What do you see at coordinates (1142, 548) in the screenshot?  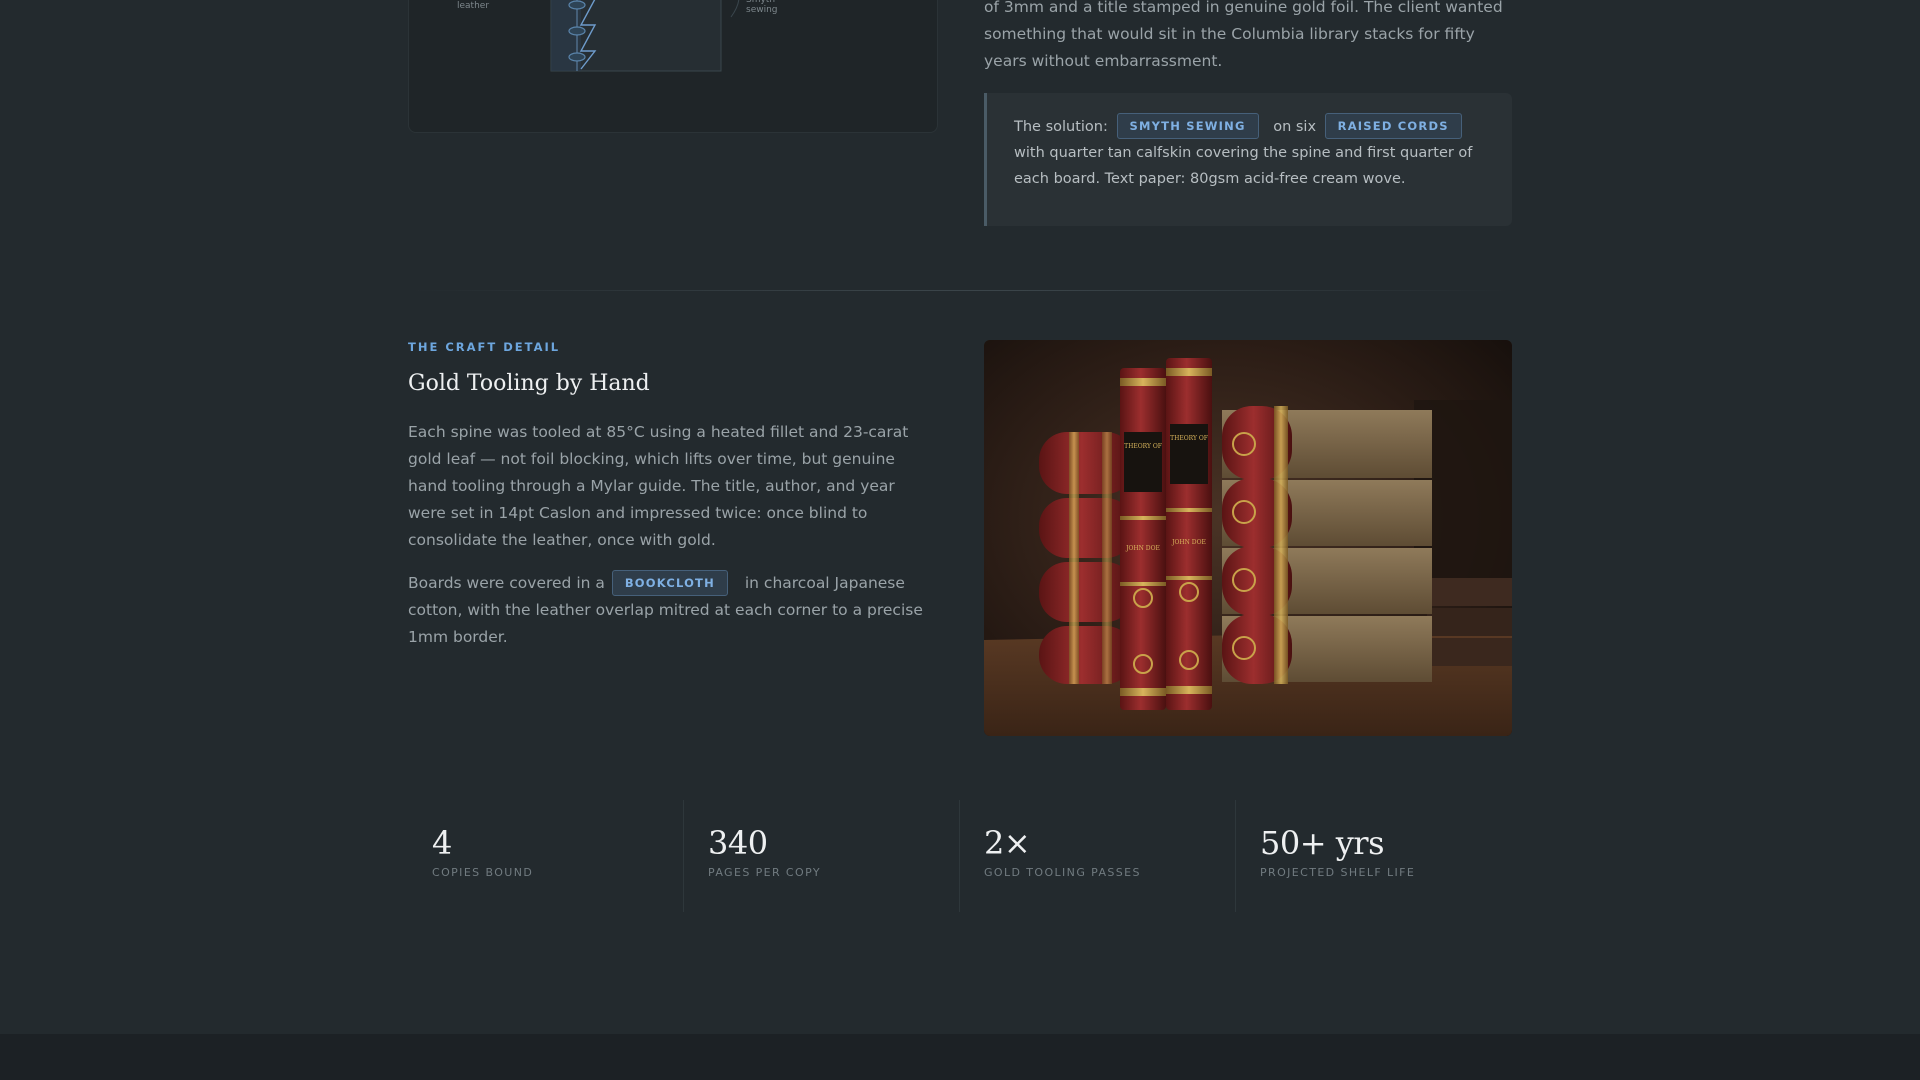 I see `spine-author-left: JOHN DOE` at bounding box center [1142, 548].